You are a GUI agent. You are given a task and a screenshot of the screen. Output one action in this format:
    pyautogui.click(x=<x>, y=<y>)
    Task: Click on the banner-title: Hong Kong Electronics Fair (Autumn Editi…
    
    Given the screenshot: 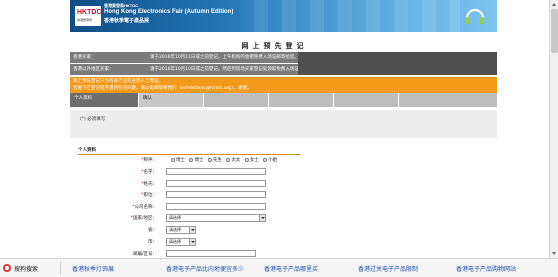 What is the action you would take?
    pyautogui.click(x=169, y=12)
    